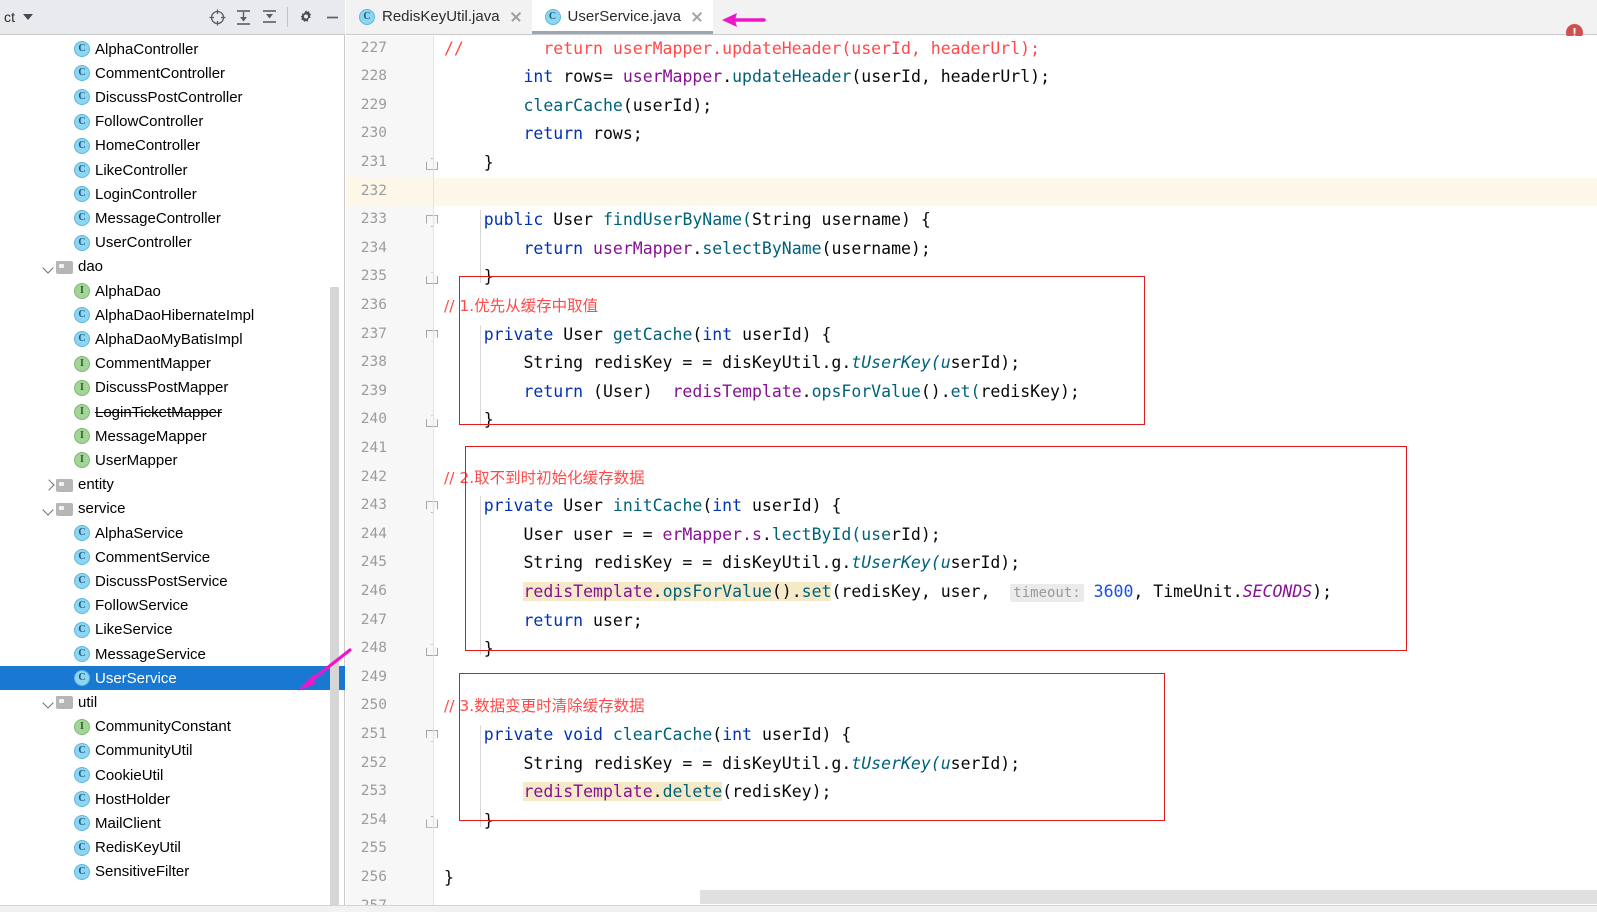 Image resolution: width=1597 pixels, height=912 pixels. I want to click on code-line-231: }, so click(464, 163).